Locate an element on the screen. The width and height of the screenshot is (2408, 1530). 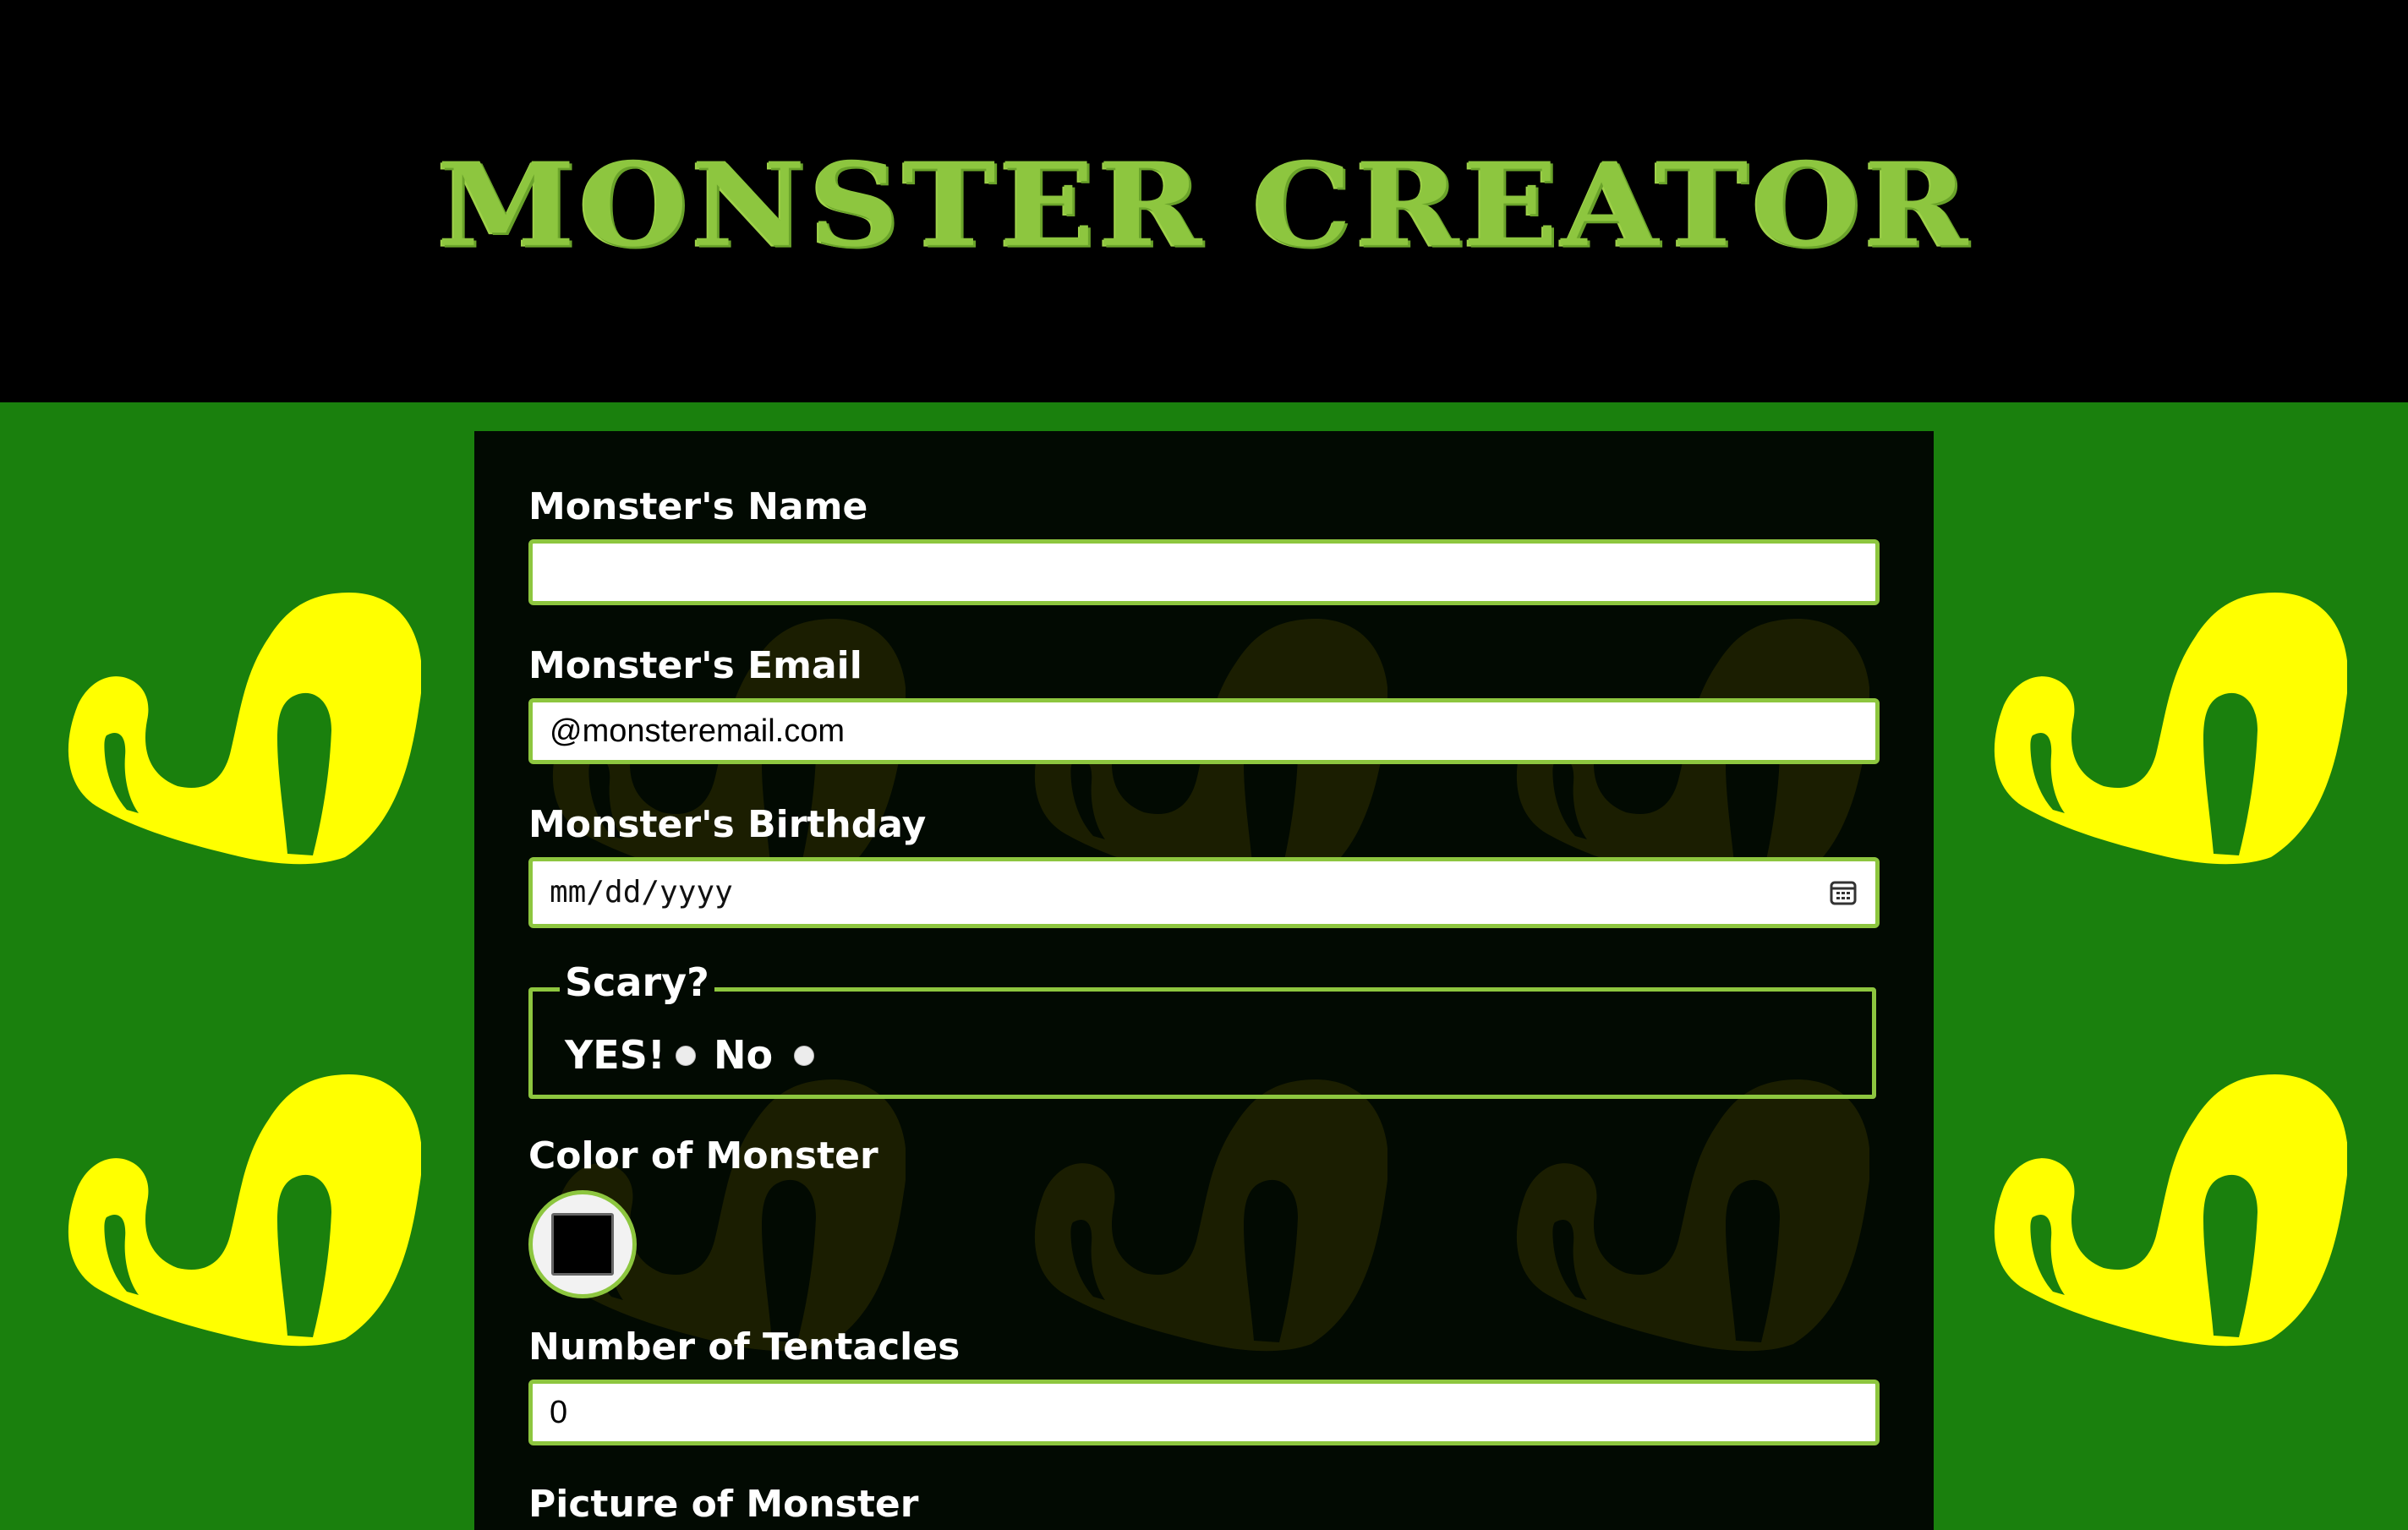
name-label: Monster's Name is located at coordinates (698, 506).